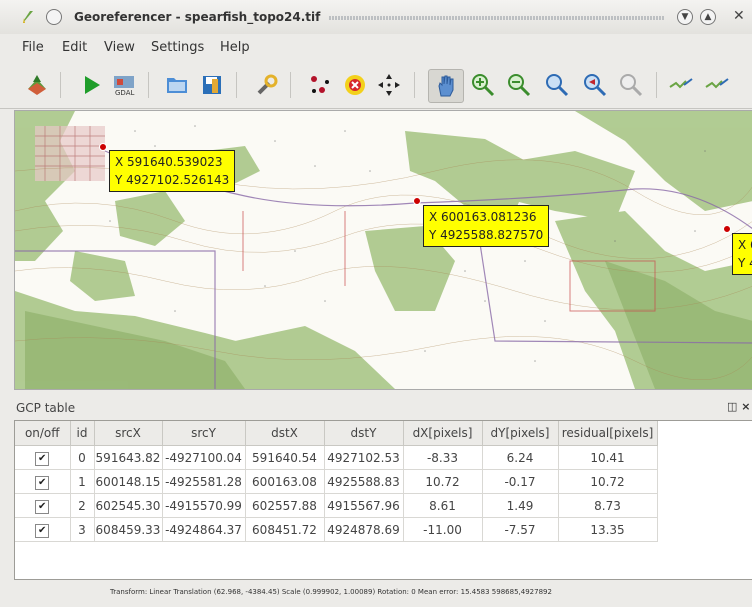 The width and height of the screenshot is (752, 607). I want to click on column-header-dy: dY[pixels], so click(520, 433).